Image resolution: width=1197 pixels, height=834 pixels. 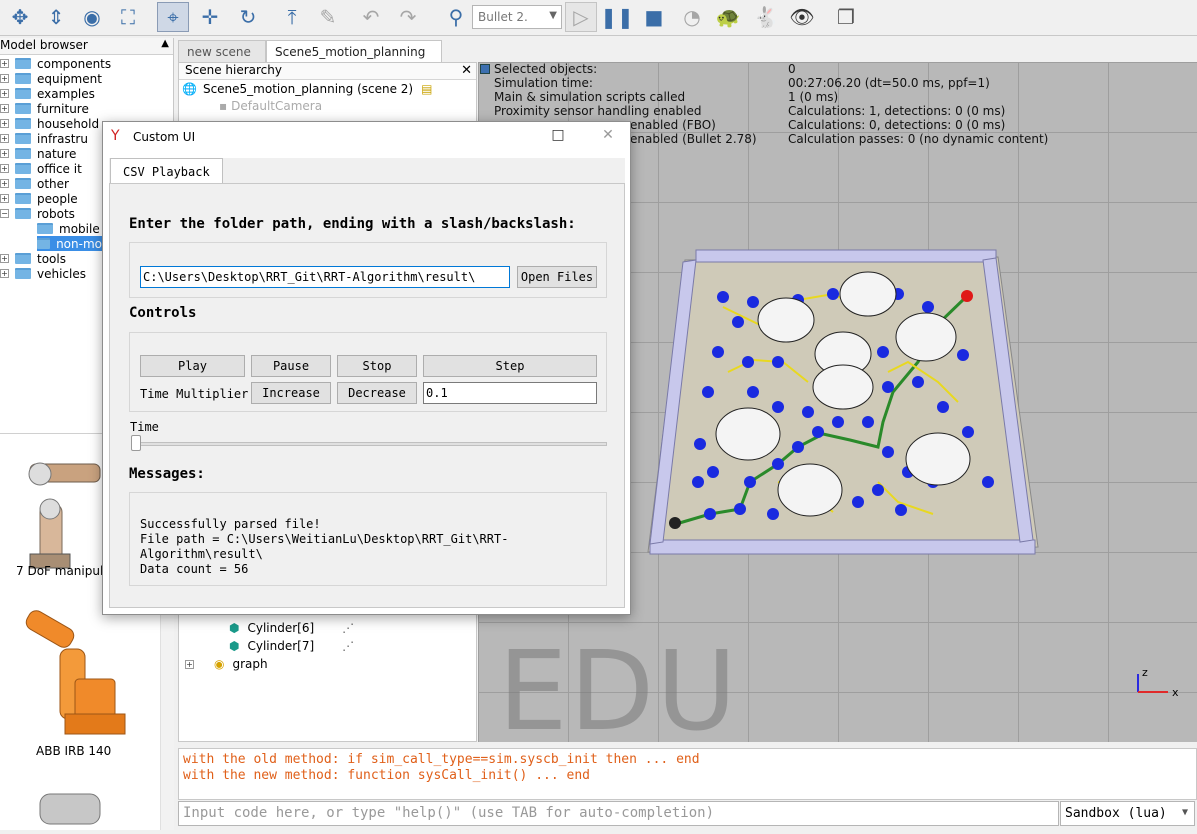 I want to click on info-toggle-icon, so click(x=485, y=69).